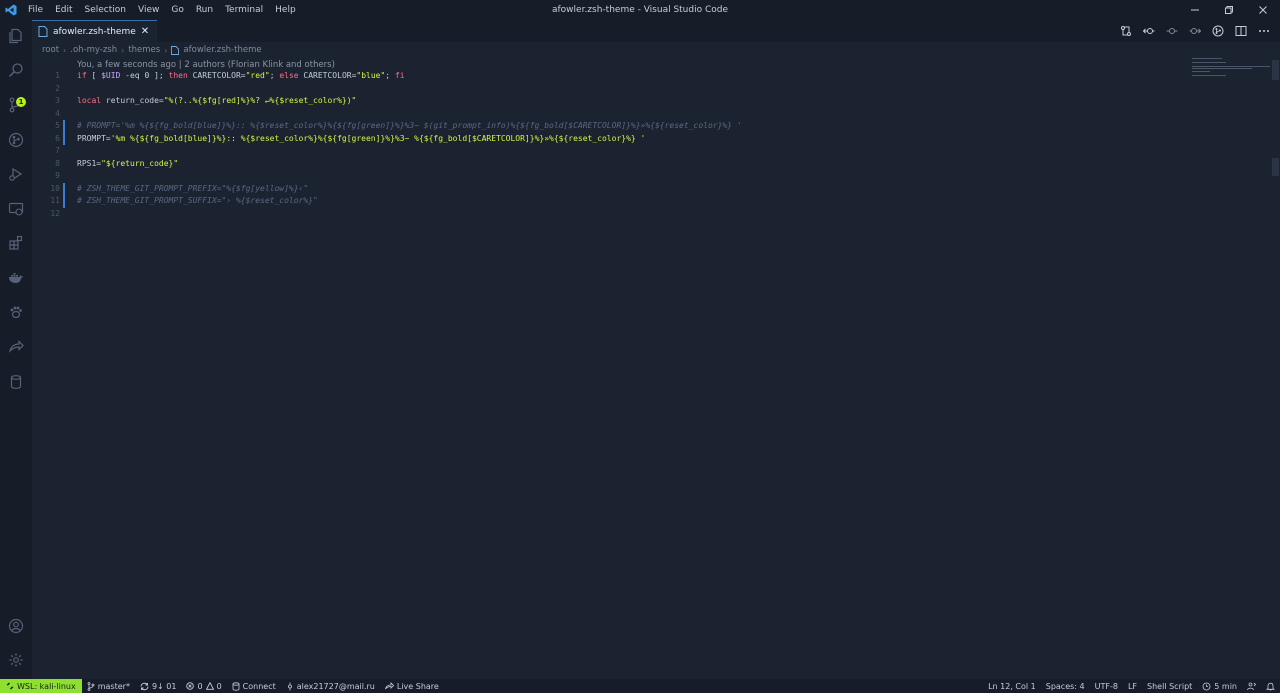 Image resolution: width=1280 pixels, height=693 pixels. I want to click on language-mode: Shell Script, so click(1169, 686).